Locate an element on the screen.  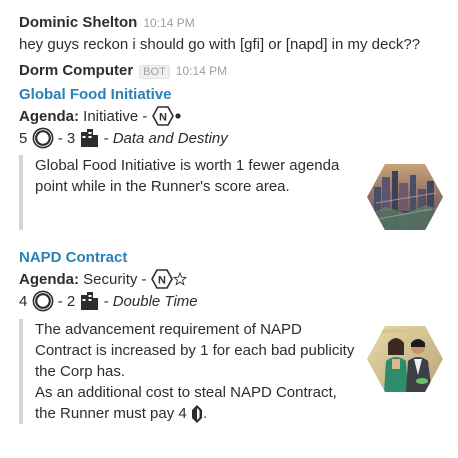
card-stats-line: 4 - 2 - Double Time is located at coordinates (235, 301).